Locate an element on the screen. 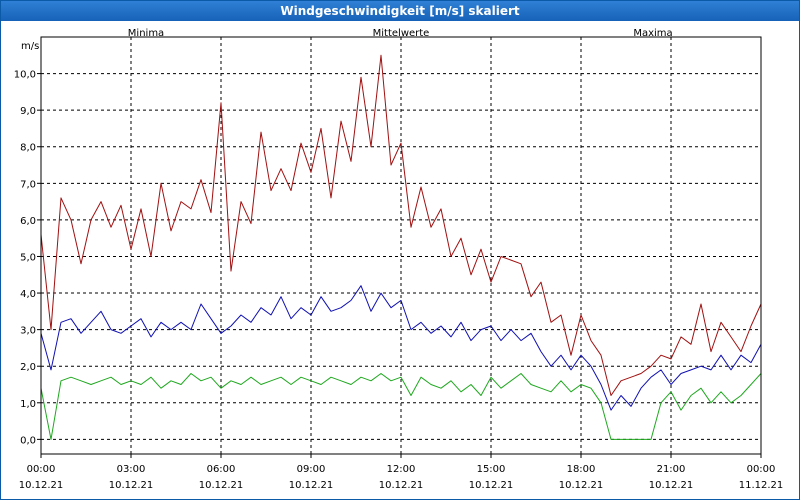 This screenshot has height=500, width=800. x-tick-time: 21:00 is located at coordinates (671, 469).